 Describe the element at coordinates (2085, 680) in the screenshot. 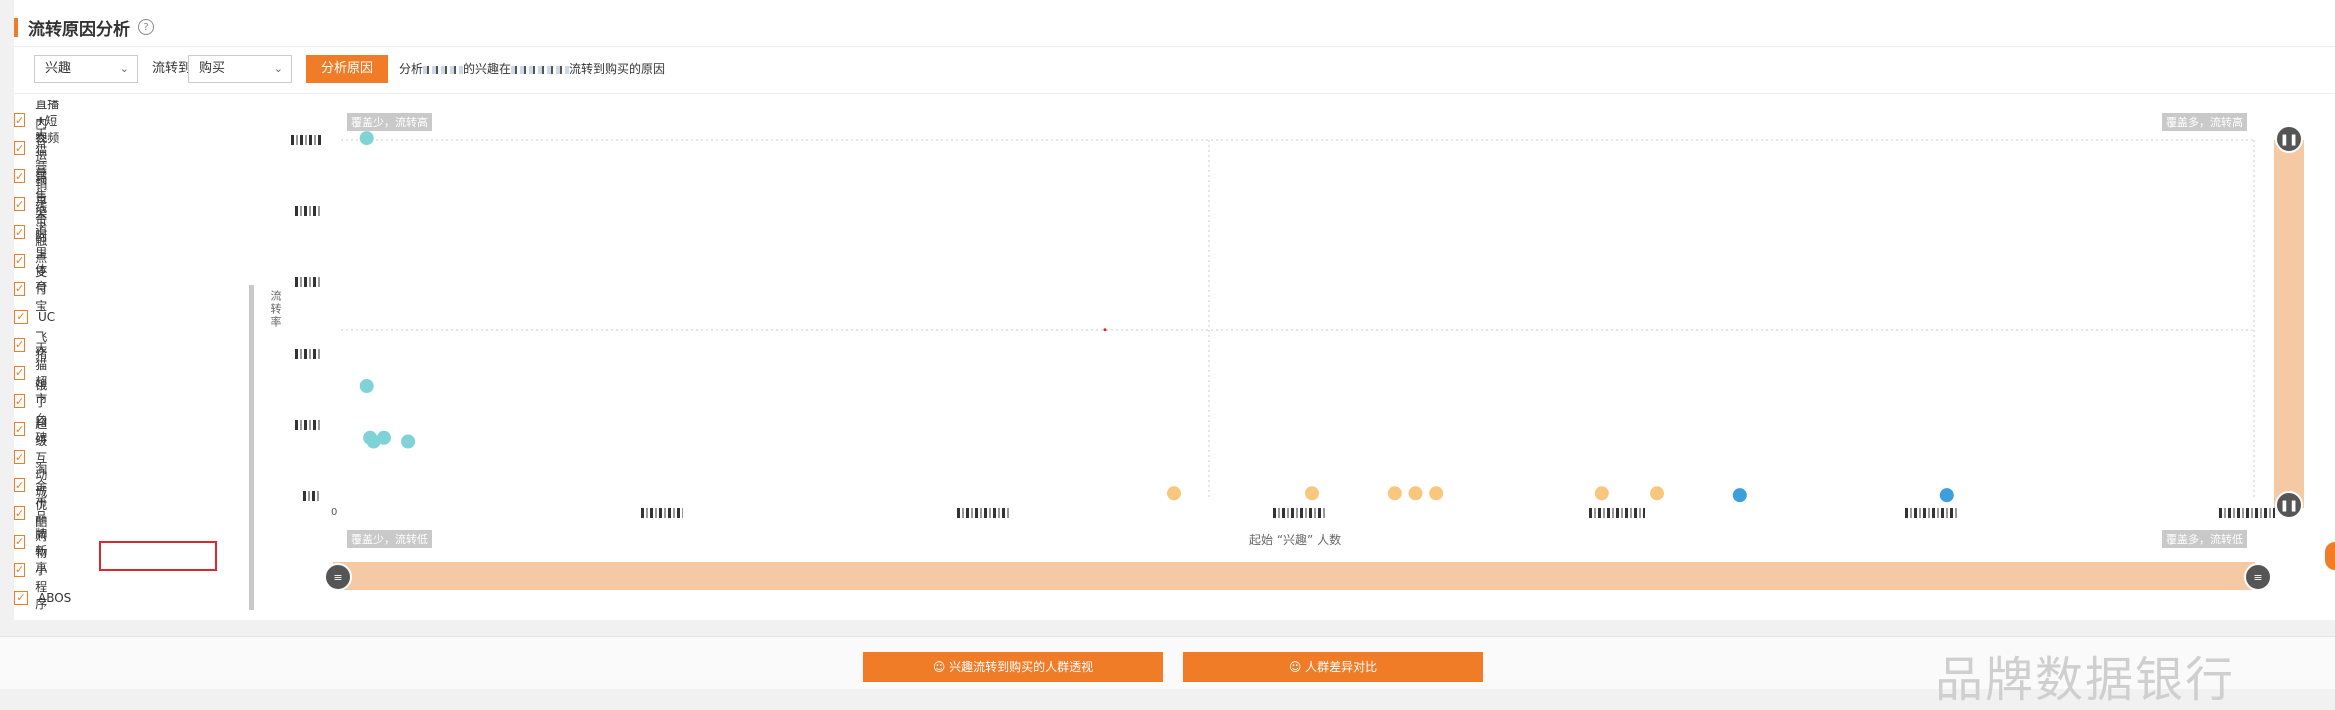

I see `watermark-text: 品牌数据银行` at that location.